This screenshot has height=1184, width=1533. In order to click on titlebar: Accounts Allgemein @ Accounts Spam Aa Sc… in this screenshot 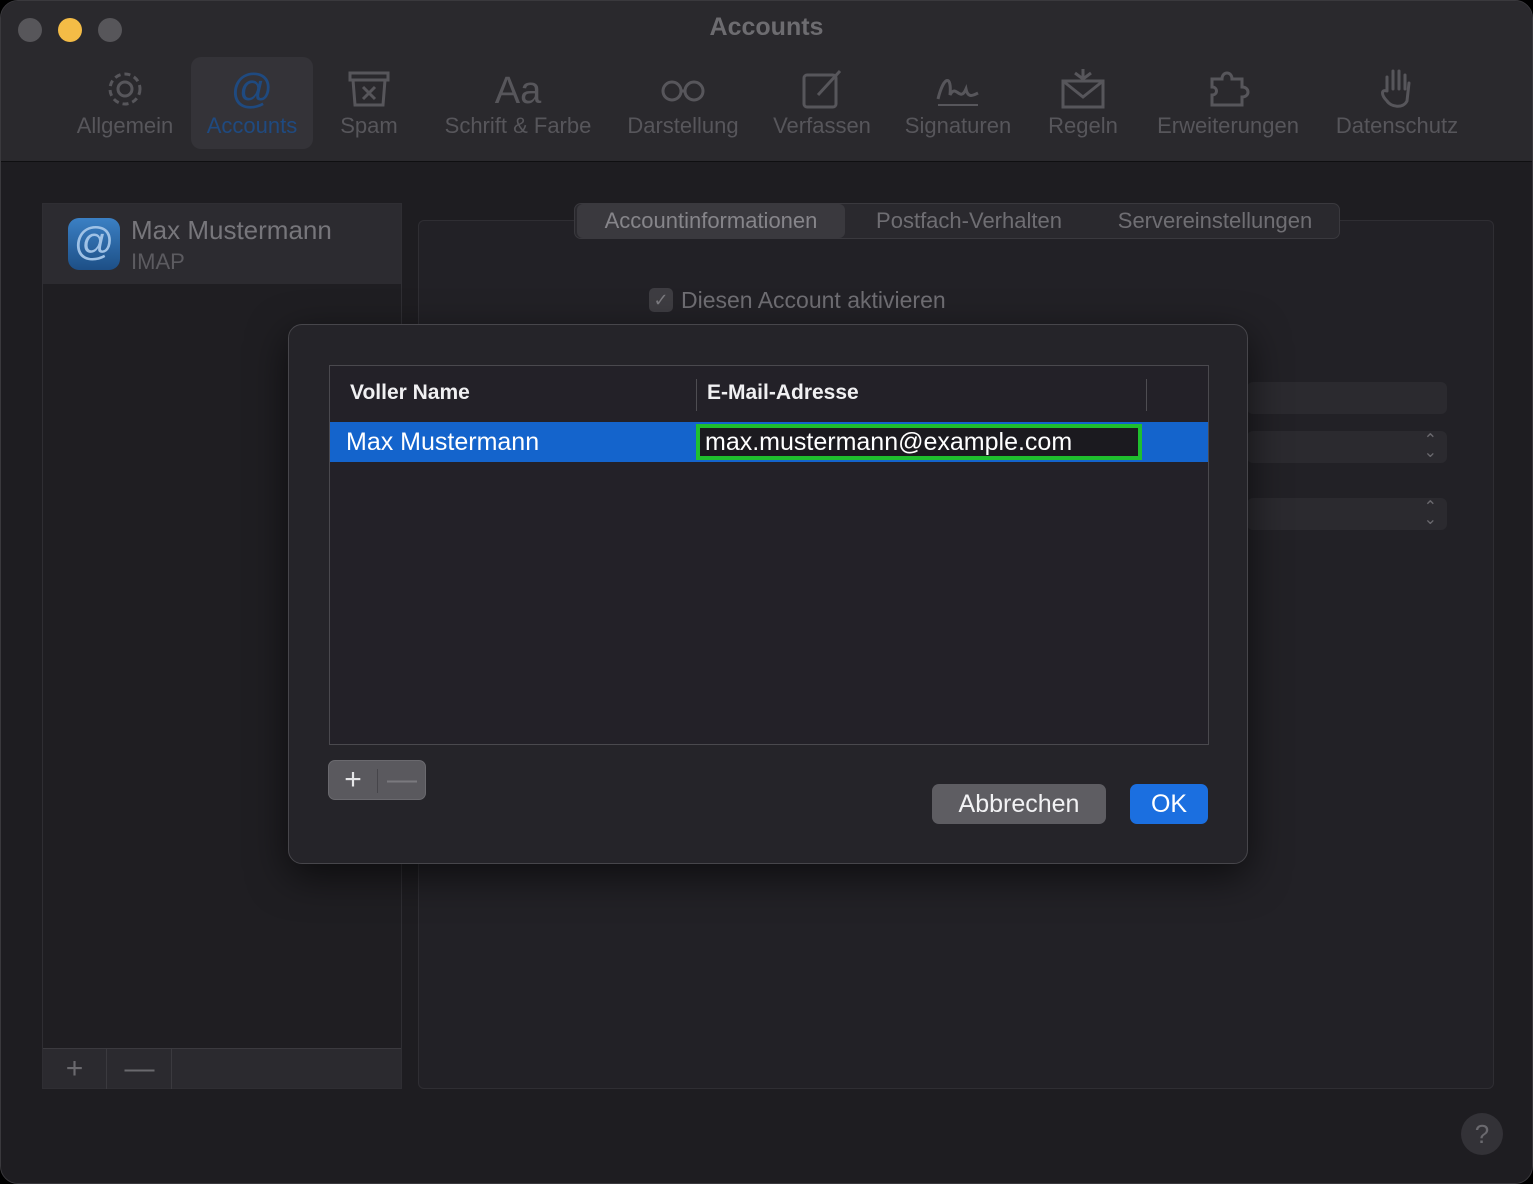, I will do `click(766, 81)`.